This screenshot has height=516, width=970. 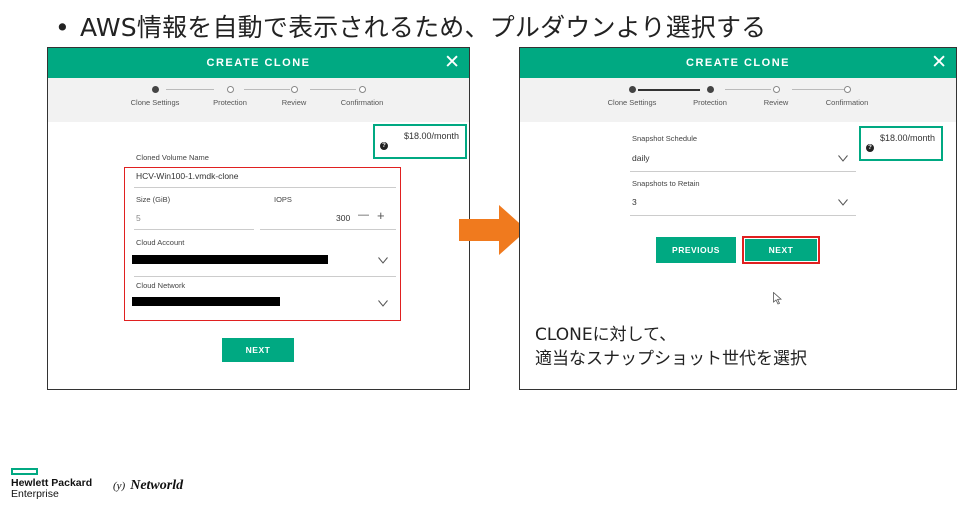 I want to click on note-line: CLONEに対して、, so click(x=606, y=335).